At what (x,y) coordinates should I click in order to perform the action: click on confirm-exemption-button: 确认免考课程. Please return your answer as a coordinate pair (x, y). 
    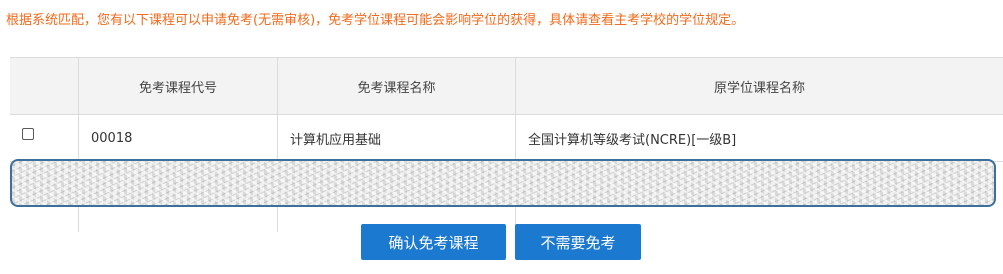
    Looking at the image, I should click on (433, 242).